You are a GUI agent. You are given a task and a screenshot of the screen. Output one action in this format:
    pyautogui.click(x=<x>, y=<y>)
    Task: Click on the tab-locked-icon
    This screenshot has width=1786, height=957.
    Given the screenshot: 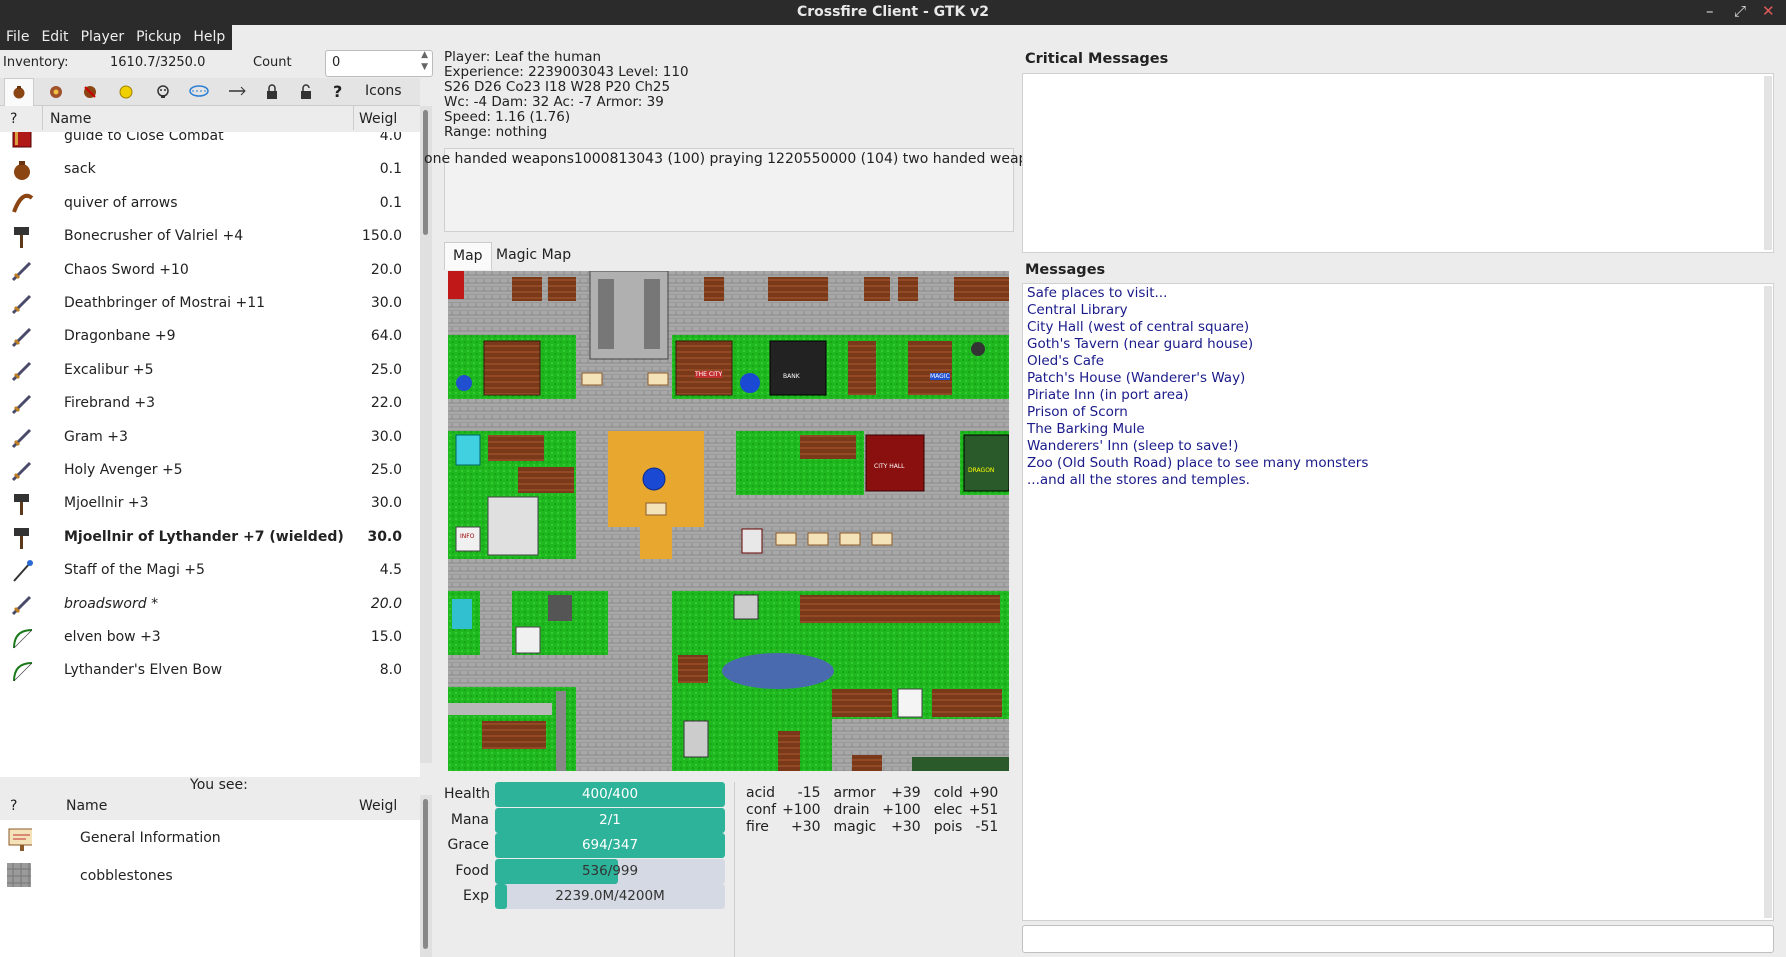 What is the action you would take?
    pyautogui.click(x=272, y=92)
    